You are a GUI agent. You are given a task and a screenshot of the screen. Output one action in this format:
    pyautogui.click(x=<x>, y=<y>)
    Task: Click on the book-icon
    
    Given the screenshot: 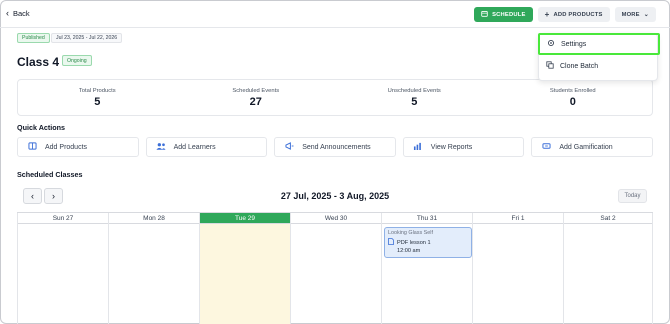 What is the action you would take?
    pyautogui.click(x=32, y=147)
    